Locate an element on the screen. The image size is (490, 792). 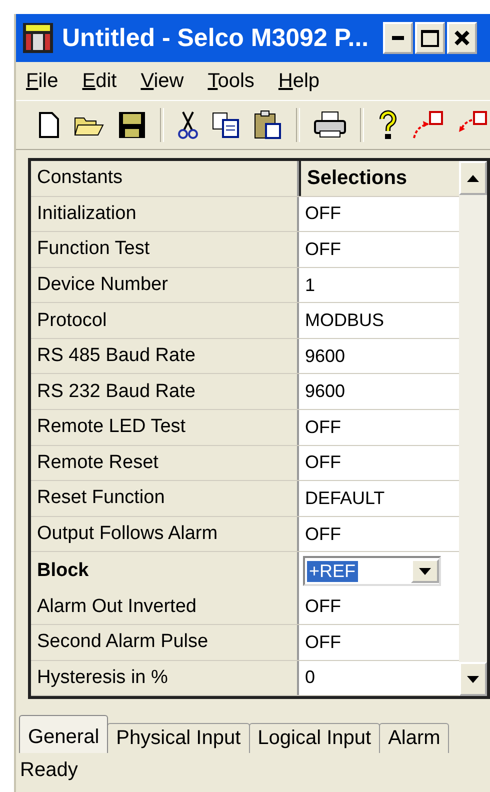
scrollbar is located at coordinates (473, 428).